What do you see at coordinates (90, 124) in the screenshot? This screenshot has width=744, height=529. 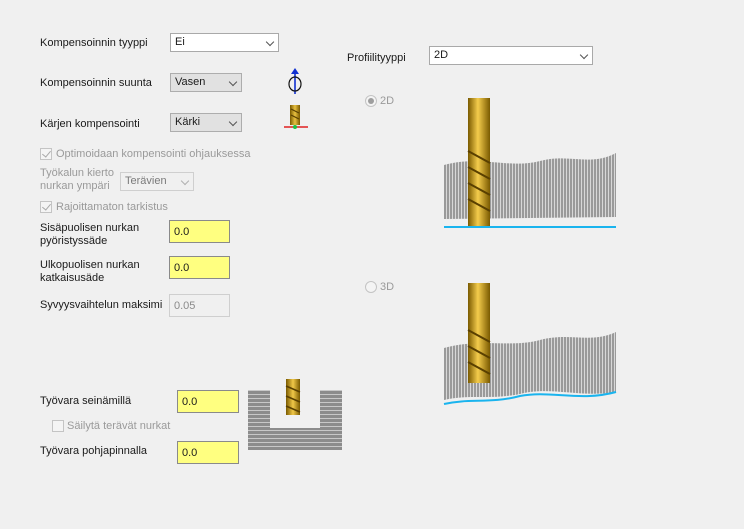 I see `tip-compensation-label: Kärjen kompensointi` at bounding box center [90, 124].